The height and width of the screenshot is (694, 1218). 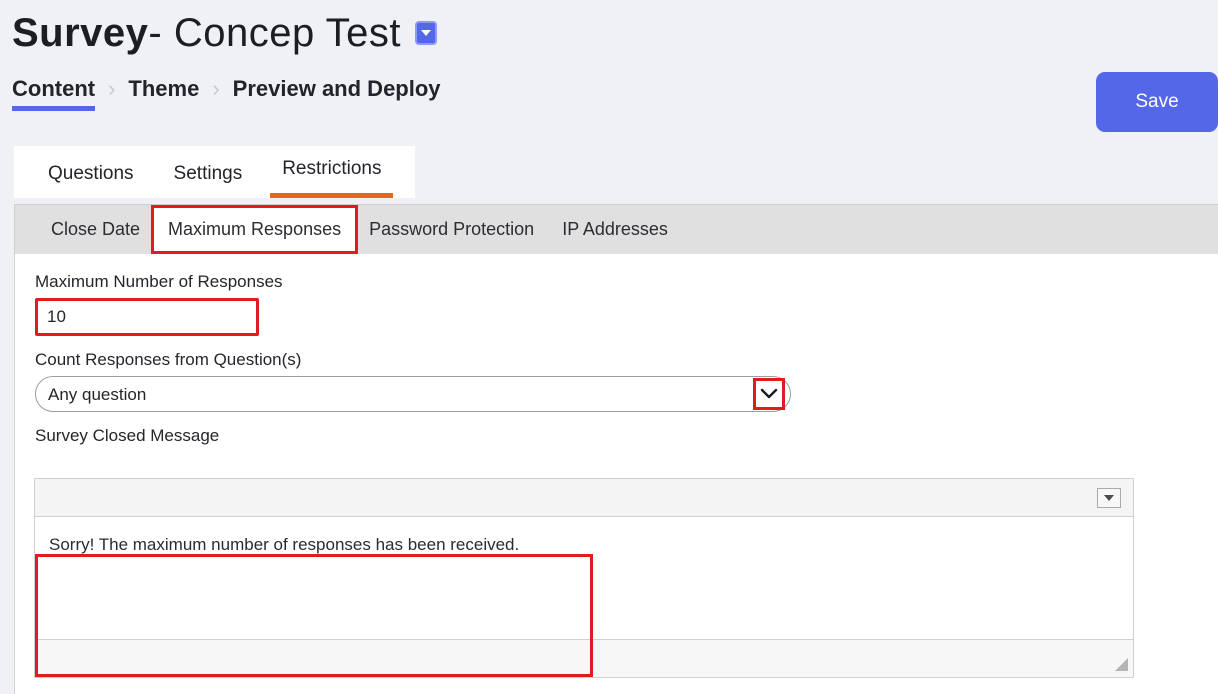 What do you see at coordinates (226, 97) in the screenshot?
I see `breadcrumb: Content › Theme › Preview and Deploy` at bounding box center [226, 97].